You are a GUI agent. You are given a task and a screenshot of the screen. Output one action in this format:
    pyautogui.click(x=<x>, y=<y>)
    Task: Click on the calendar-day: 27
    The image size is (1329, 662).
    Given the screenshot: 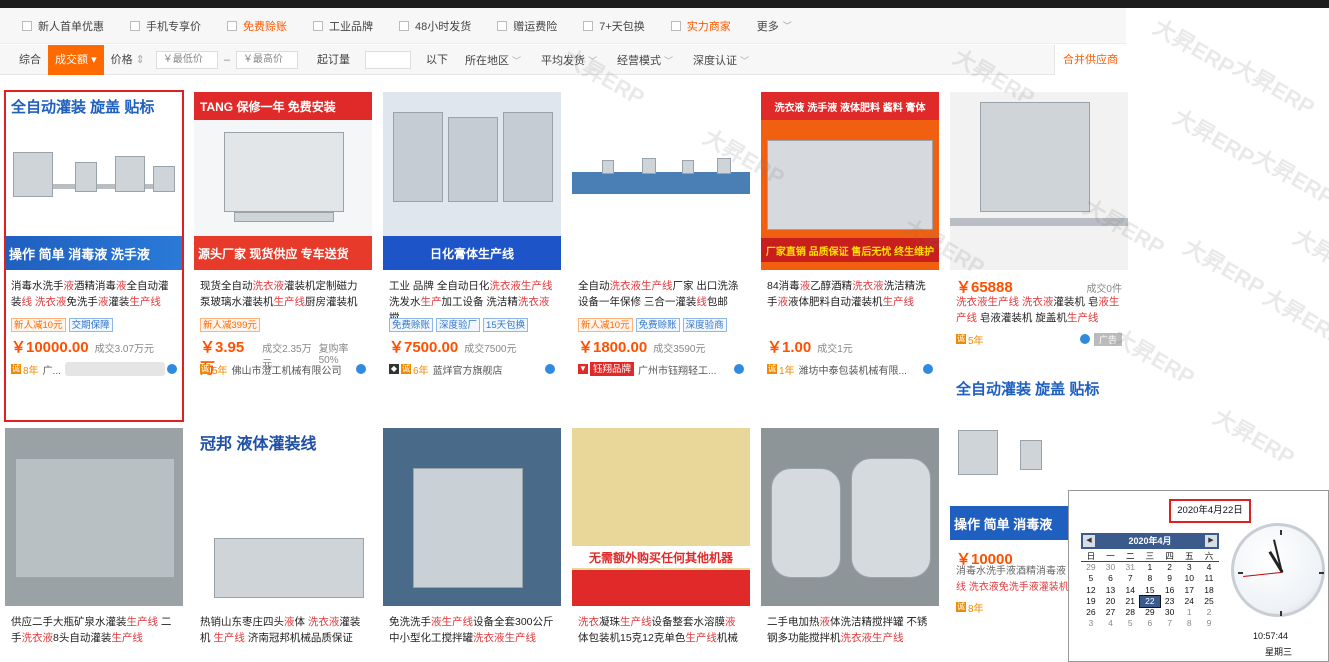 What is the action you would take?
    pyautogui.click(x=1111, y=612)
    